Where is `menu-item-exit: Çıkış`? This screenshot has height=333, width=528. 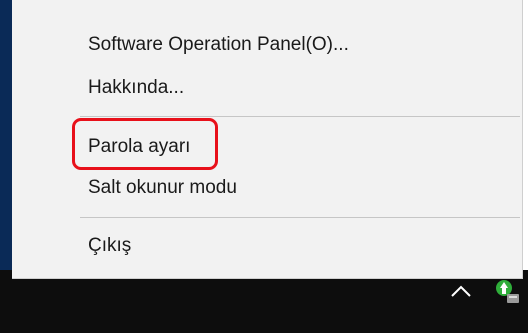
menu-item-exit: Çıkış is located at coordinates (267, 246).